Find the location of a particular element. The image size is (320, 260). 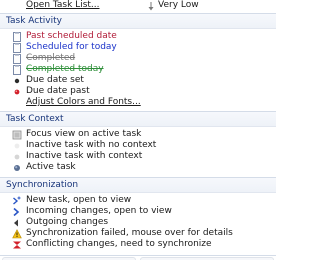

completed-today-label: Completed today is located at coordinates (65, 69).